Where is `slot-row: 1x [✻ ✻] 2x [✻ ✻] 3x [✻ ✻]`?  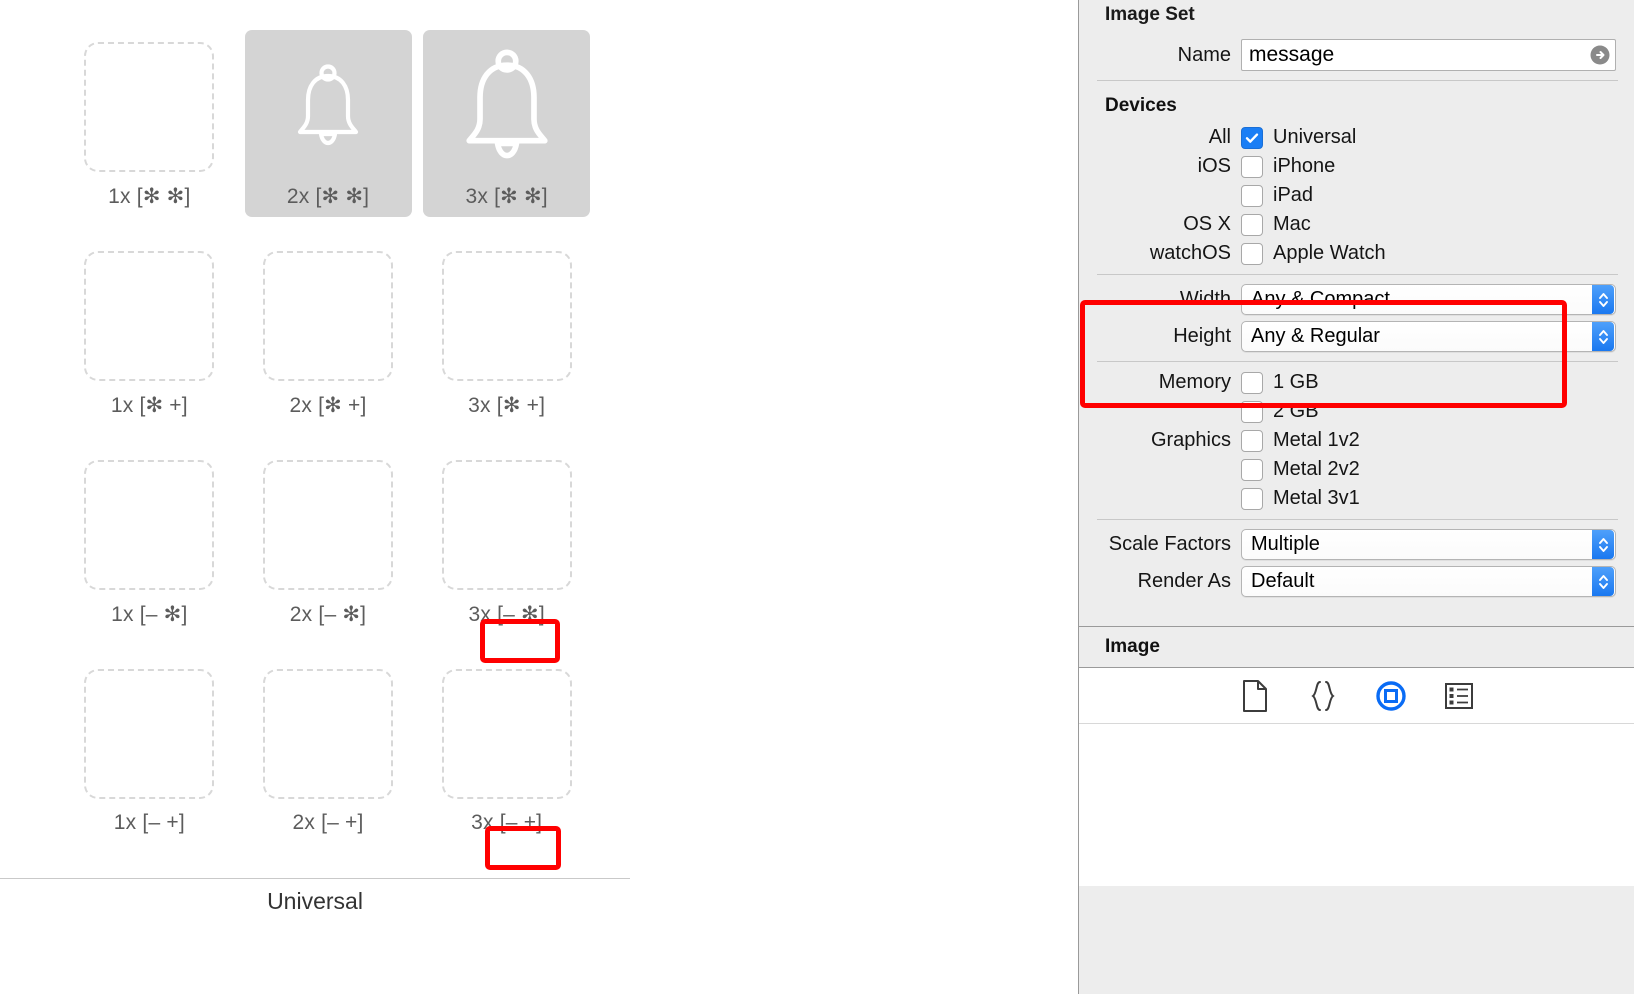 slot-row: 1x [✻ ✻] 2x [✻ ✻] 3x [✻ ✻] is located at coordinates (328, 134).